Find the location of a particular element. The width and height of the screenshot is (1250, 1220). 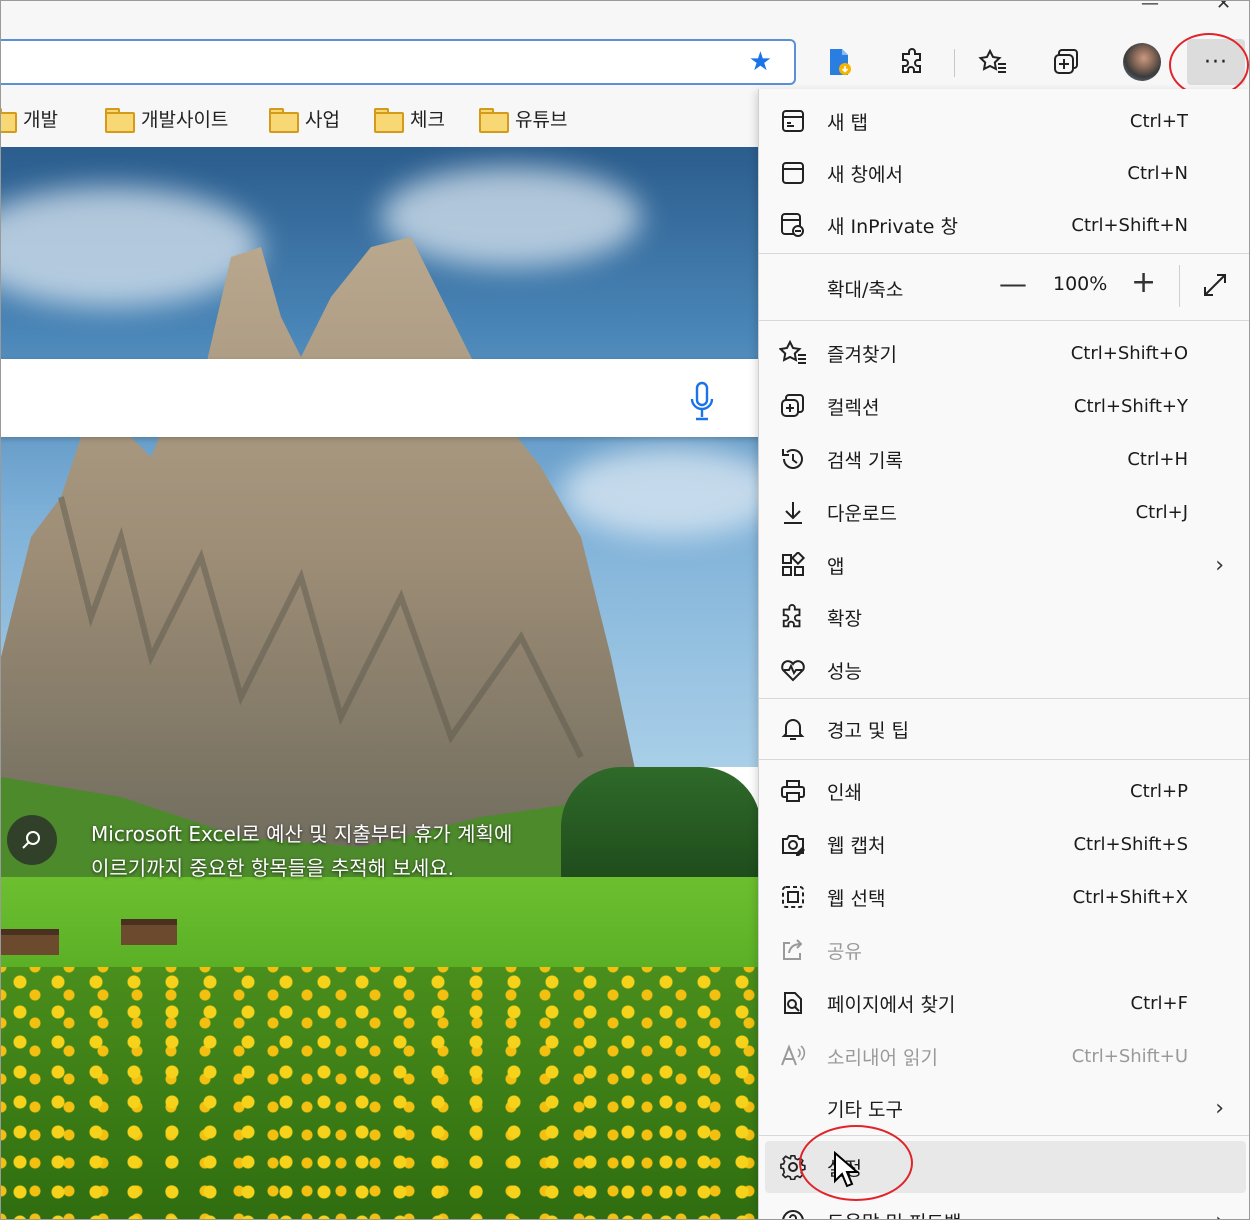

menu-item-label: 새 창에서 is located at coordinates (865, 174).